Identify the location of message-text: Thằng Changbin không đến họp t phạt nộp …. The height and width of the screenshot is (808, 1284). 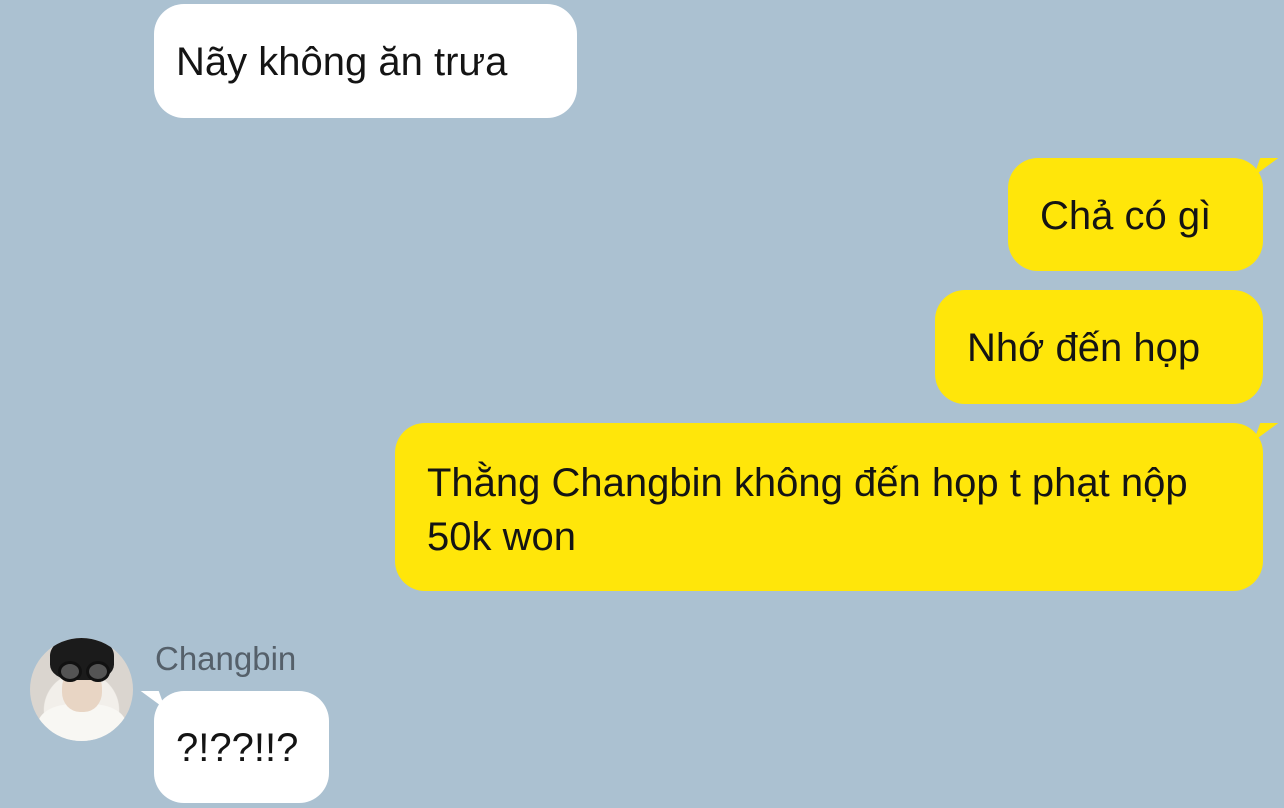
(807, 510).